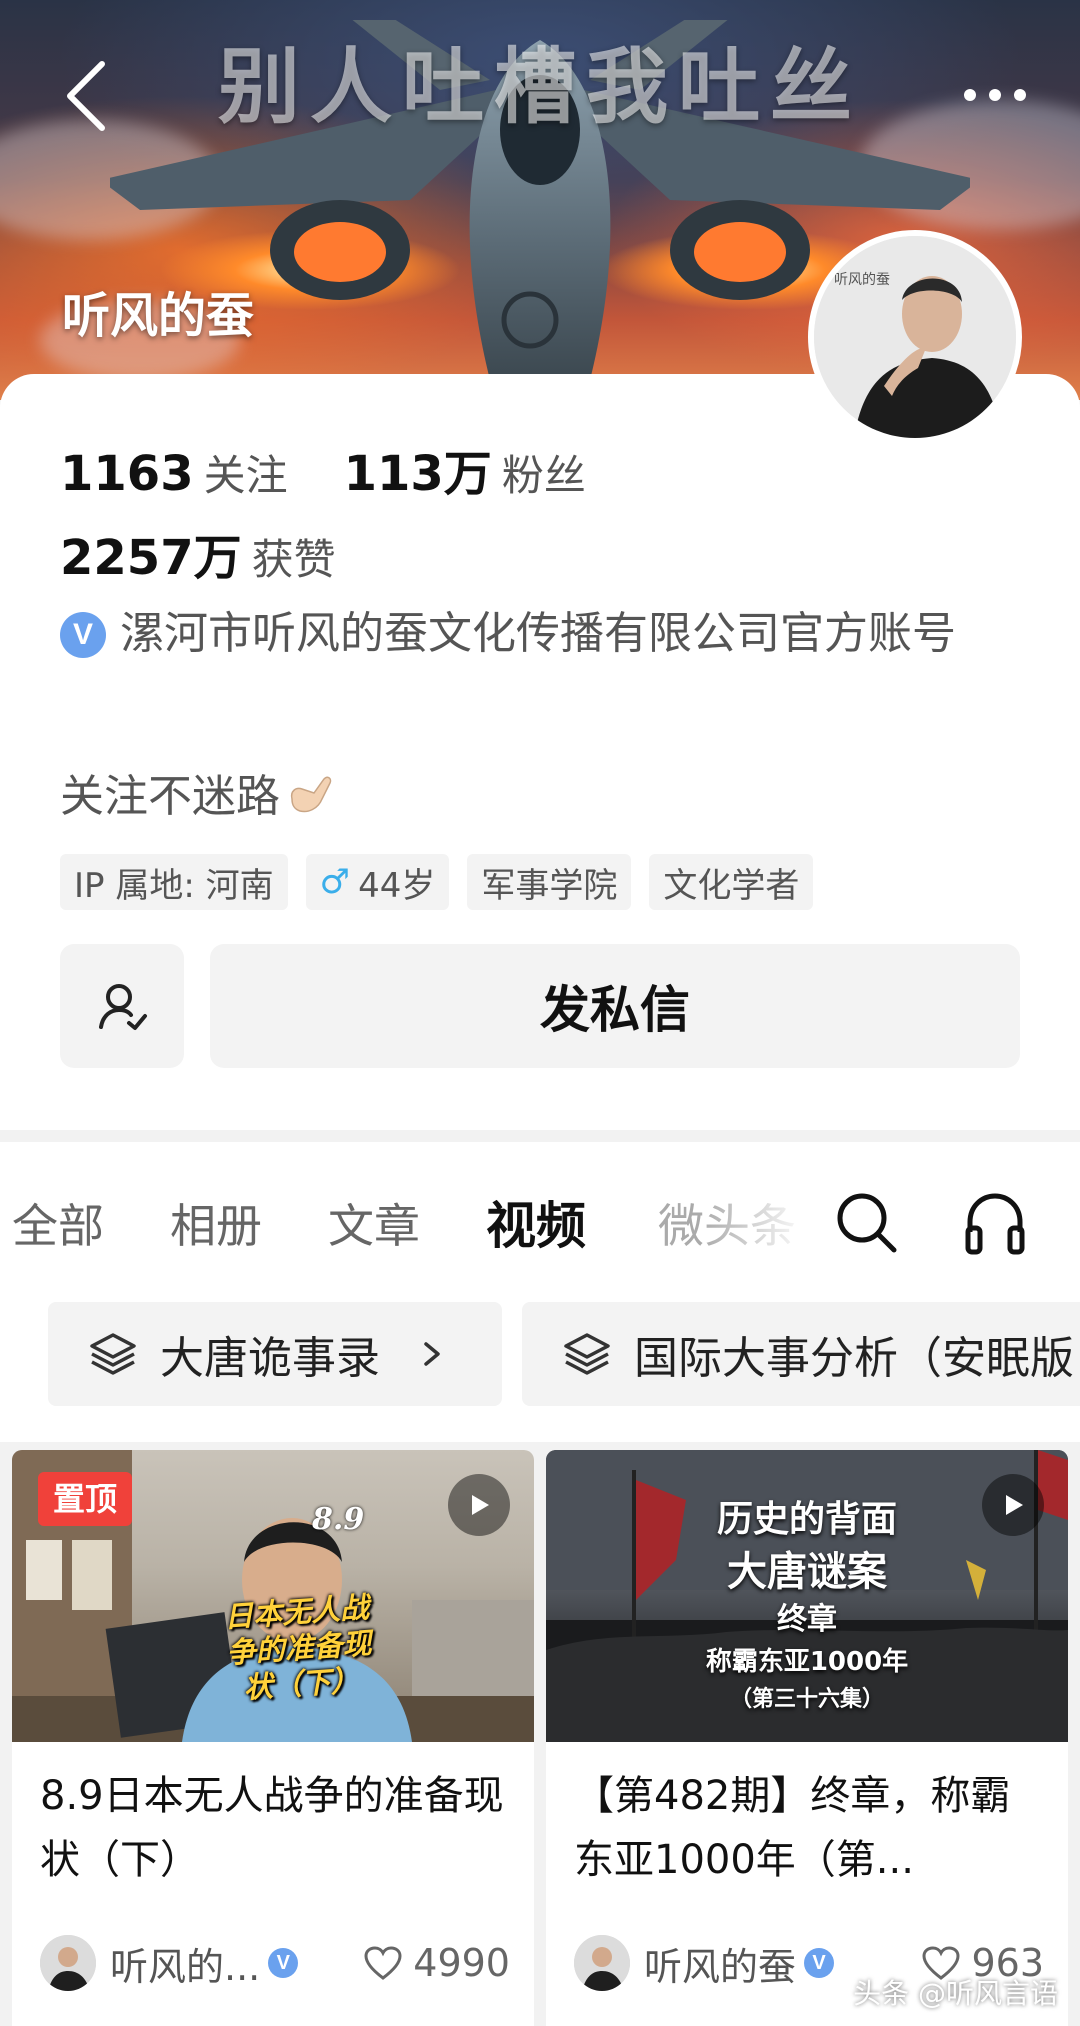 This screenshot has width=1080, height=2026. I want to click on thumbnail-caption: 日本无人战争的准备现状（下）, so click(297, 1647).